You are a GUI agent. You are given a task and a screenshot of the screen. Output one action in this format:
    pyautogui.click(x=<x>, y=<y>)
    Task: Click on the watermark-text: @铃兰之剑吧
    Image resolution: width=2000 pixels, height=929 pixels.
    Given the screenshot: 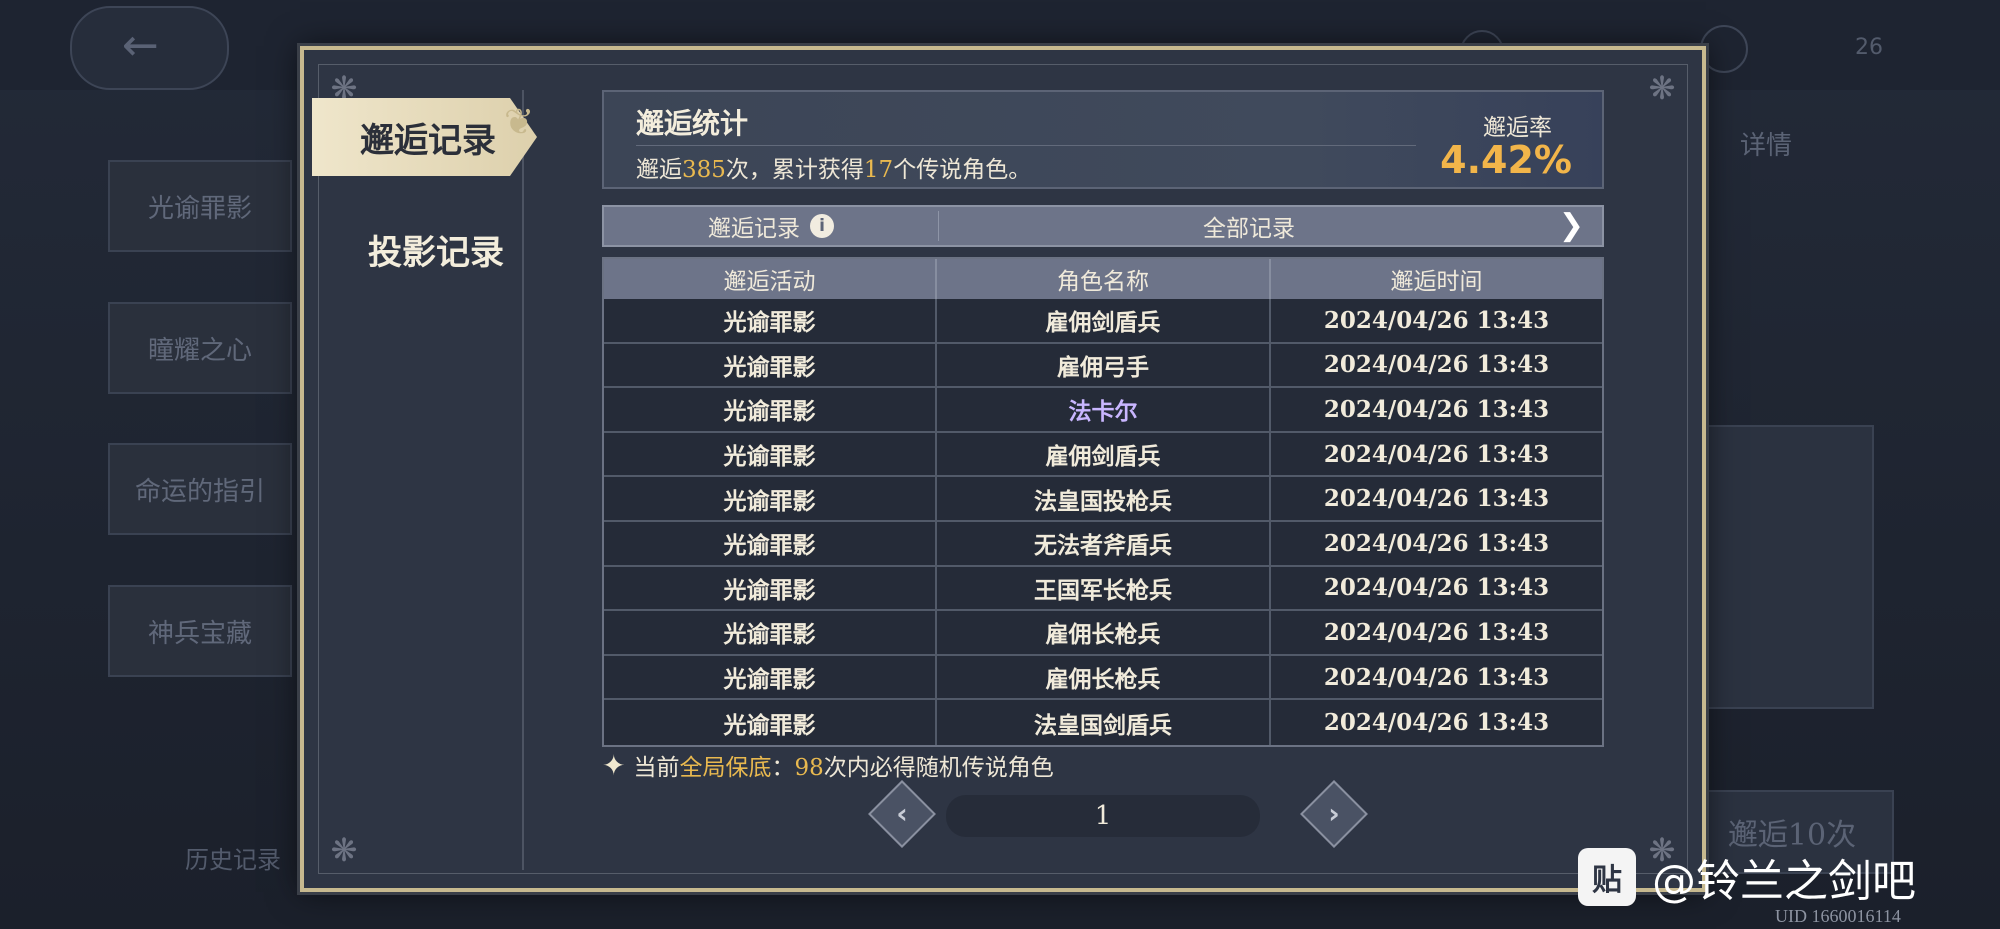 What is the action you would take?
    pyautogui.click(x=1784, y=881)
    